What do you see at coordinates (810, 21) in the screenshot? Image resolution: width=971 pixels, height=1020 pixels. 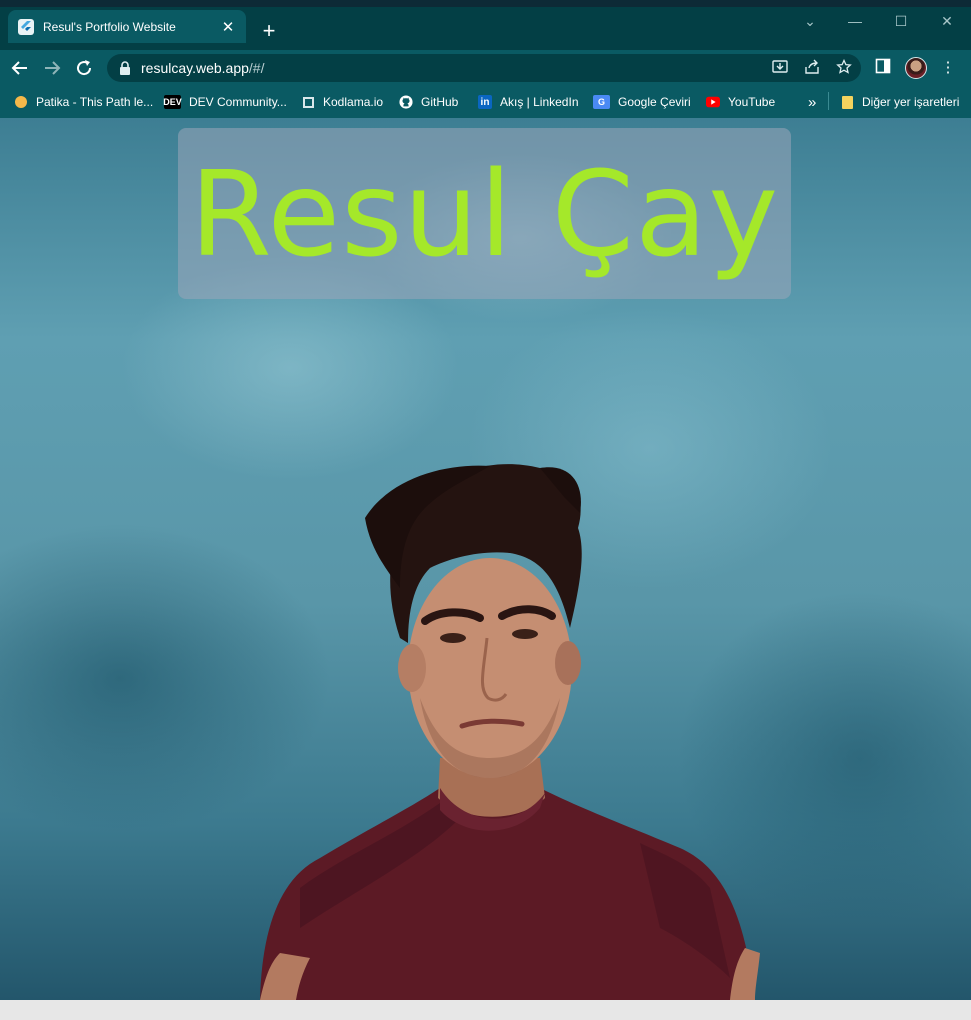 I see `tab-search-chevron-icon: ⌄` at bounding box center [810, 21].